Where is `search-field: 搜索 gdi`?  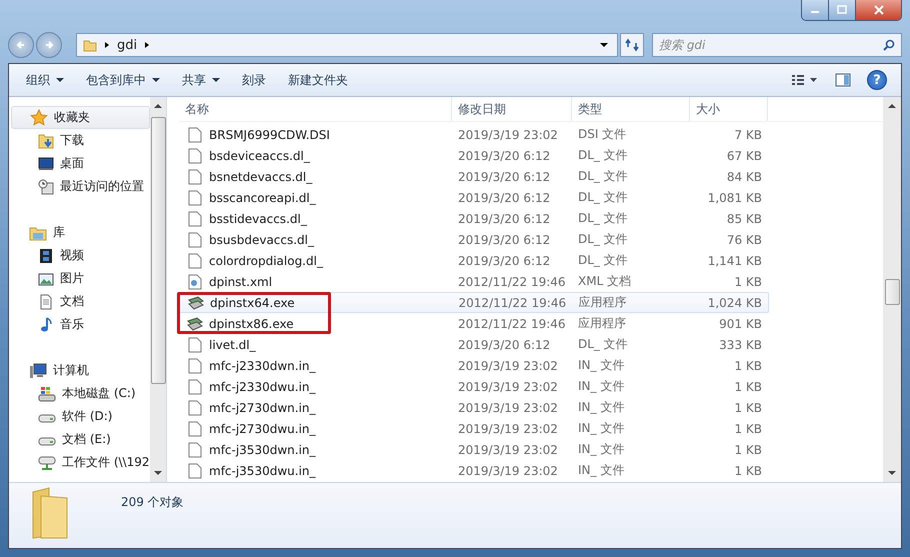 search-field: 搜索 gdi is located at coordinates (777, 45).